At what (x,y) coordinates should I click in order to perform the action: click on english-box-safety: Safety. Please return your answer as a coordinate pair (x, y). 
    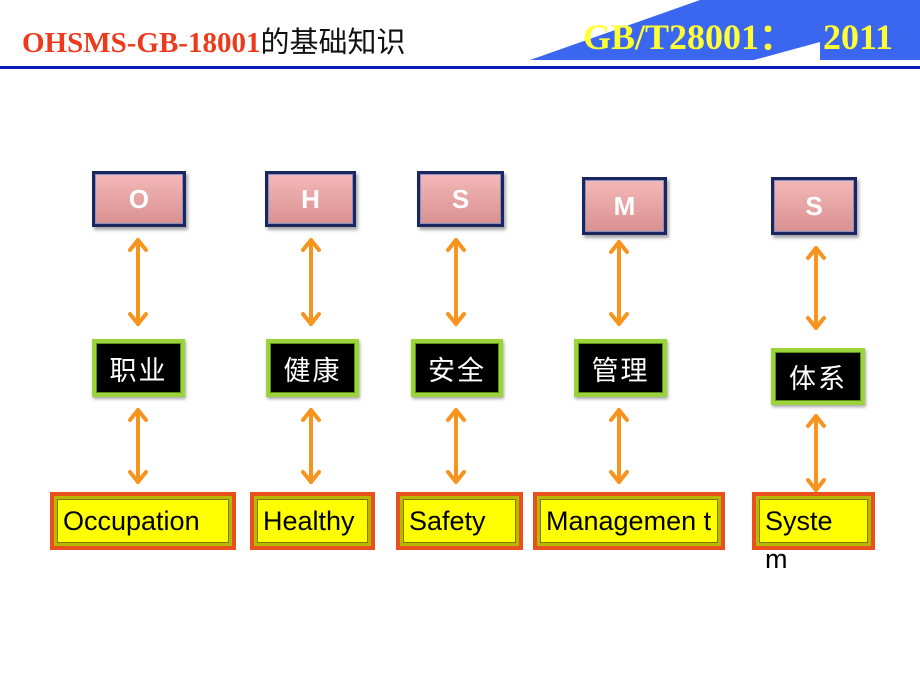
    Looking at the image, I should click on (459, 521).